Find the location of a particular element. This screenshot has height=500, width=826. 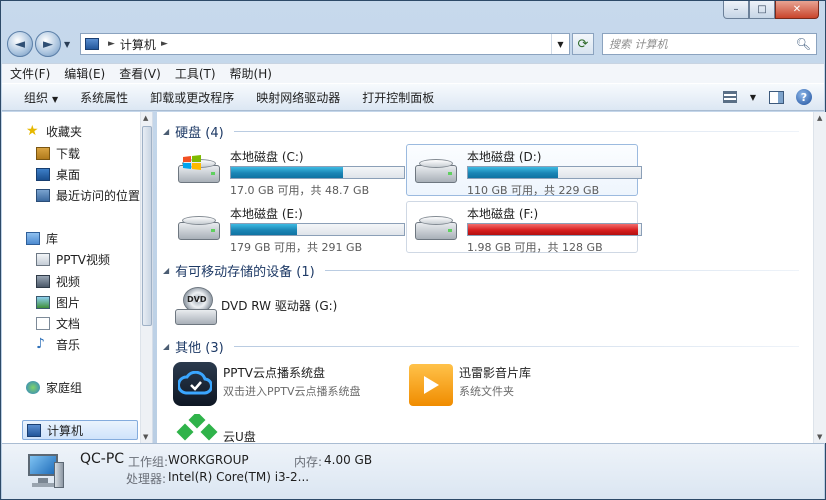

sidebar-item-recent: 最近访问的位置 is located at coordinates (88, 195).